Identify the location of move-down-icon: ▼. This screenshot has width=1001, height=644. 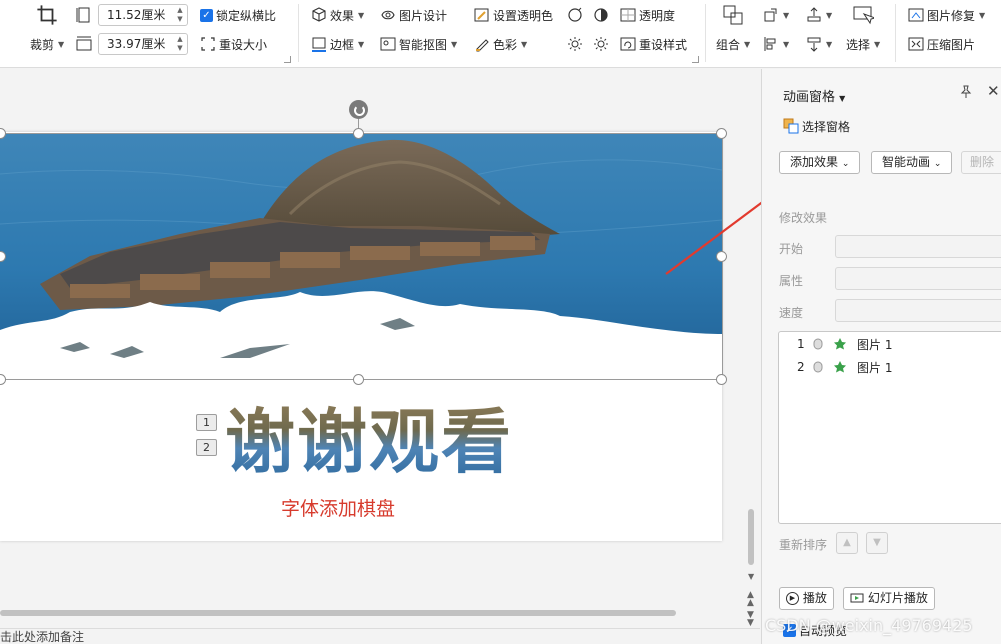
(877, 543).